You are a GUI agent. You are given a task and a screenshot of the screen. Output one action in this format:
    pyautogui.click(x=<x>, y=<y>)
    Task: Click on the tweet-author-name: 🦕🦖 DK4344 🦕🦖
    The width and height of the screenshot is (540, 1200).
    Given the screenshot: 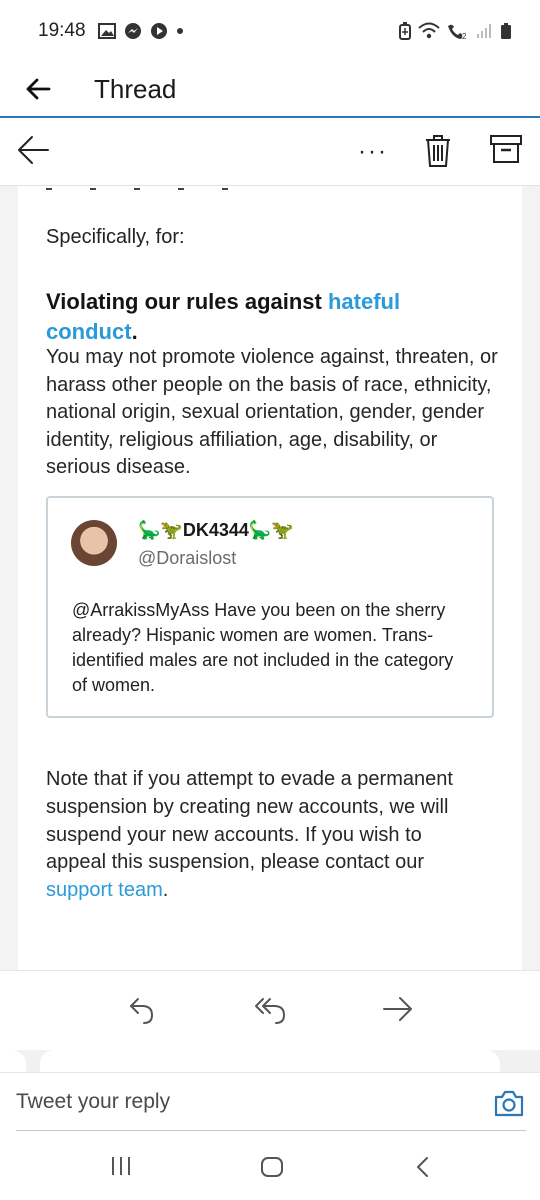 What is the action you would take?
    pyautogui.click(x=216, y=530)
    